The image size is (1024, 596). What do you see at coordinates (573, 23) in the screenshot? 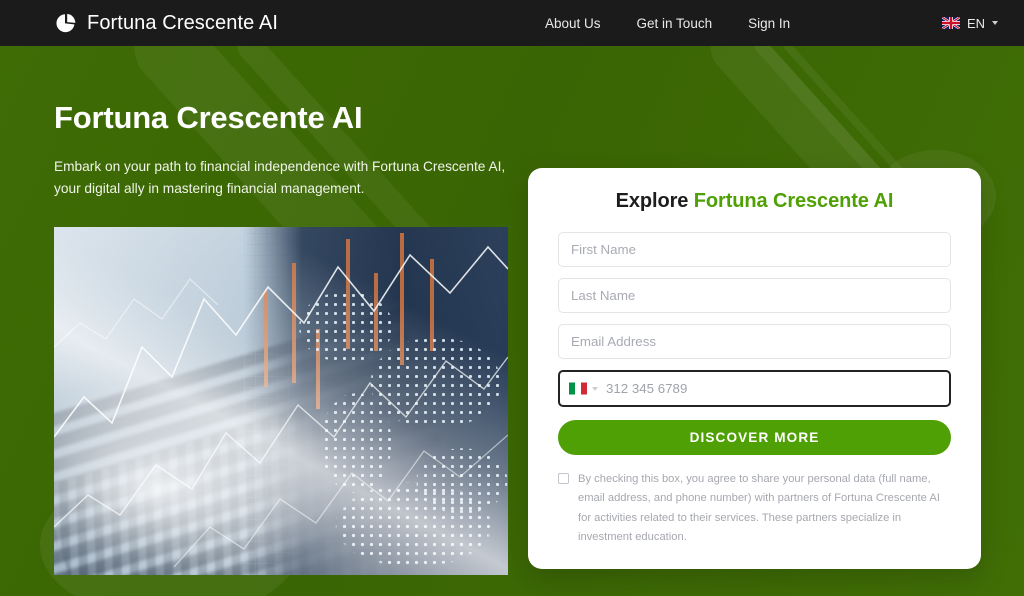
I see `nav-link-about-us: About Us` at bounding box center [573, 23].